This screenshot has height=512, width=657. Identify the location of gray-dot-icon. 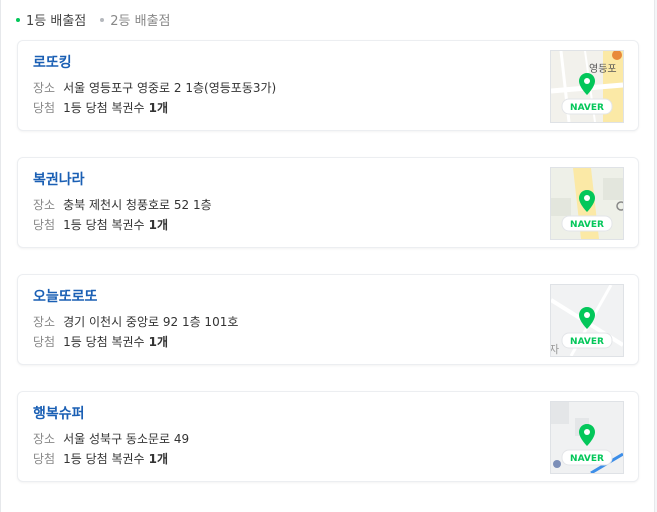
(102, 19).